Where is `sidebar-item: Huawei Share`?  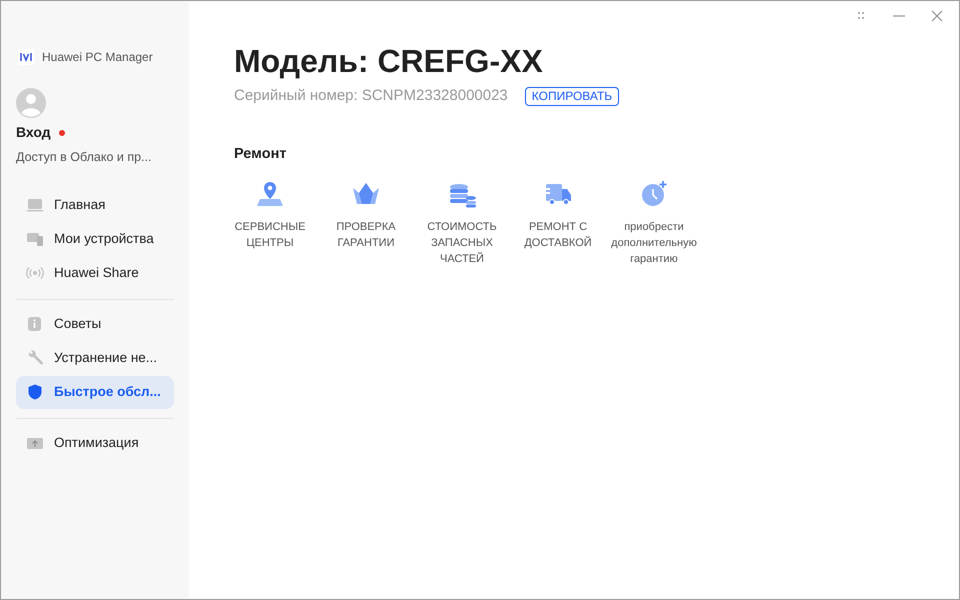 sidebar-item: Huawei Share is located at coordinates (95, 273).